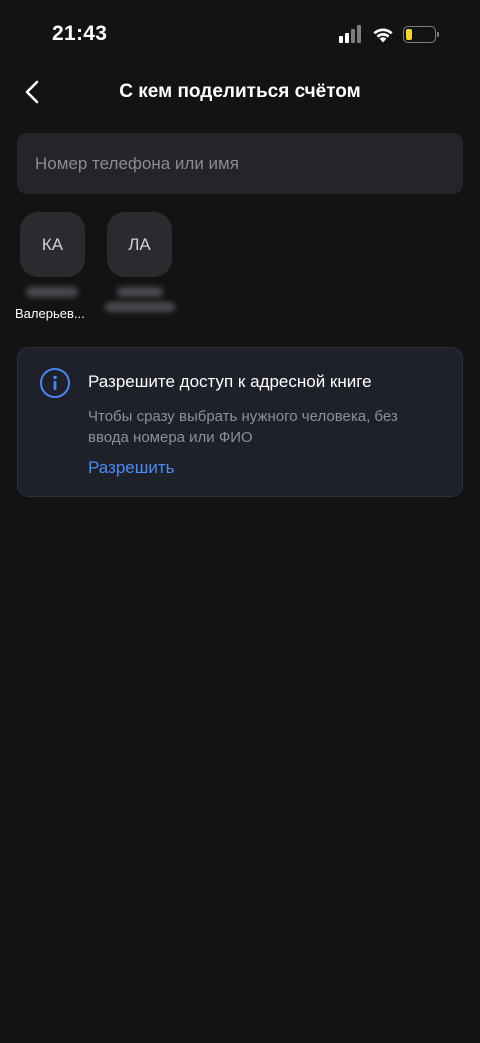 The width and height of the screenshot is (480, 1043). I want to click on allow-access-button: Разрешить, so click(131, 468).